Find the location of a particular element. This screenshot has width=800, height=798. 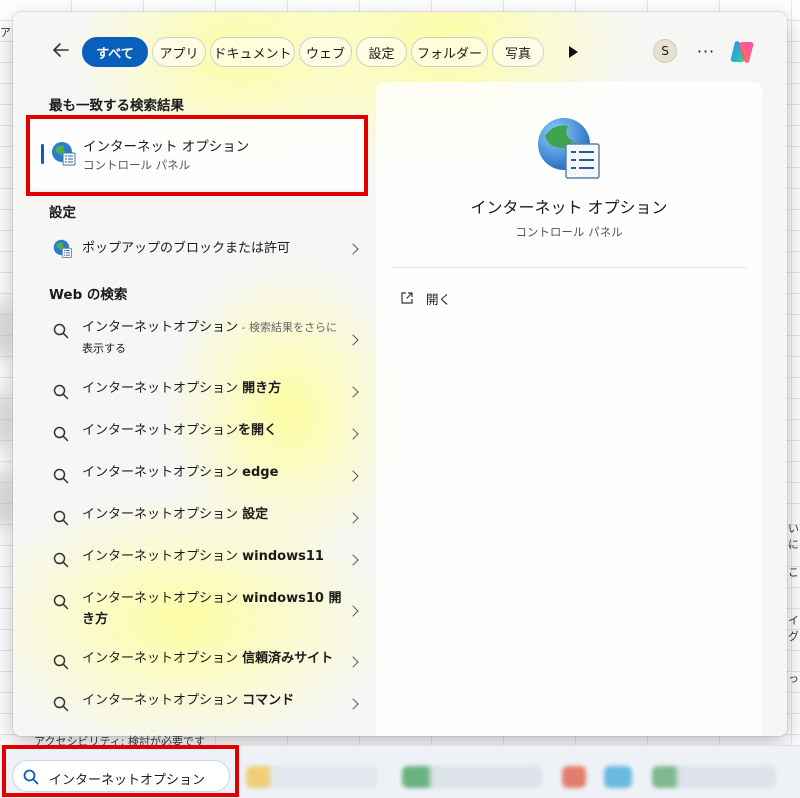

back-button is located at coordinates (61, 50).